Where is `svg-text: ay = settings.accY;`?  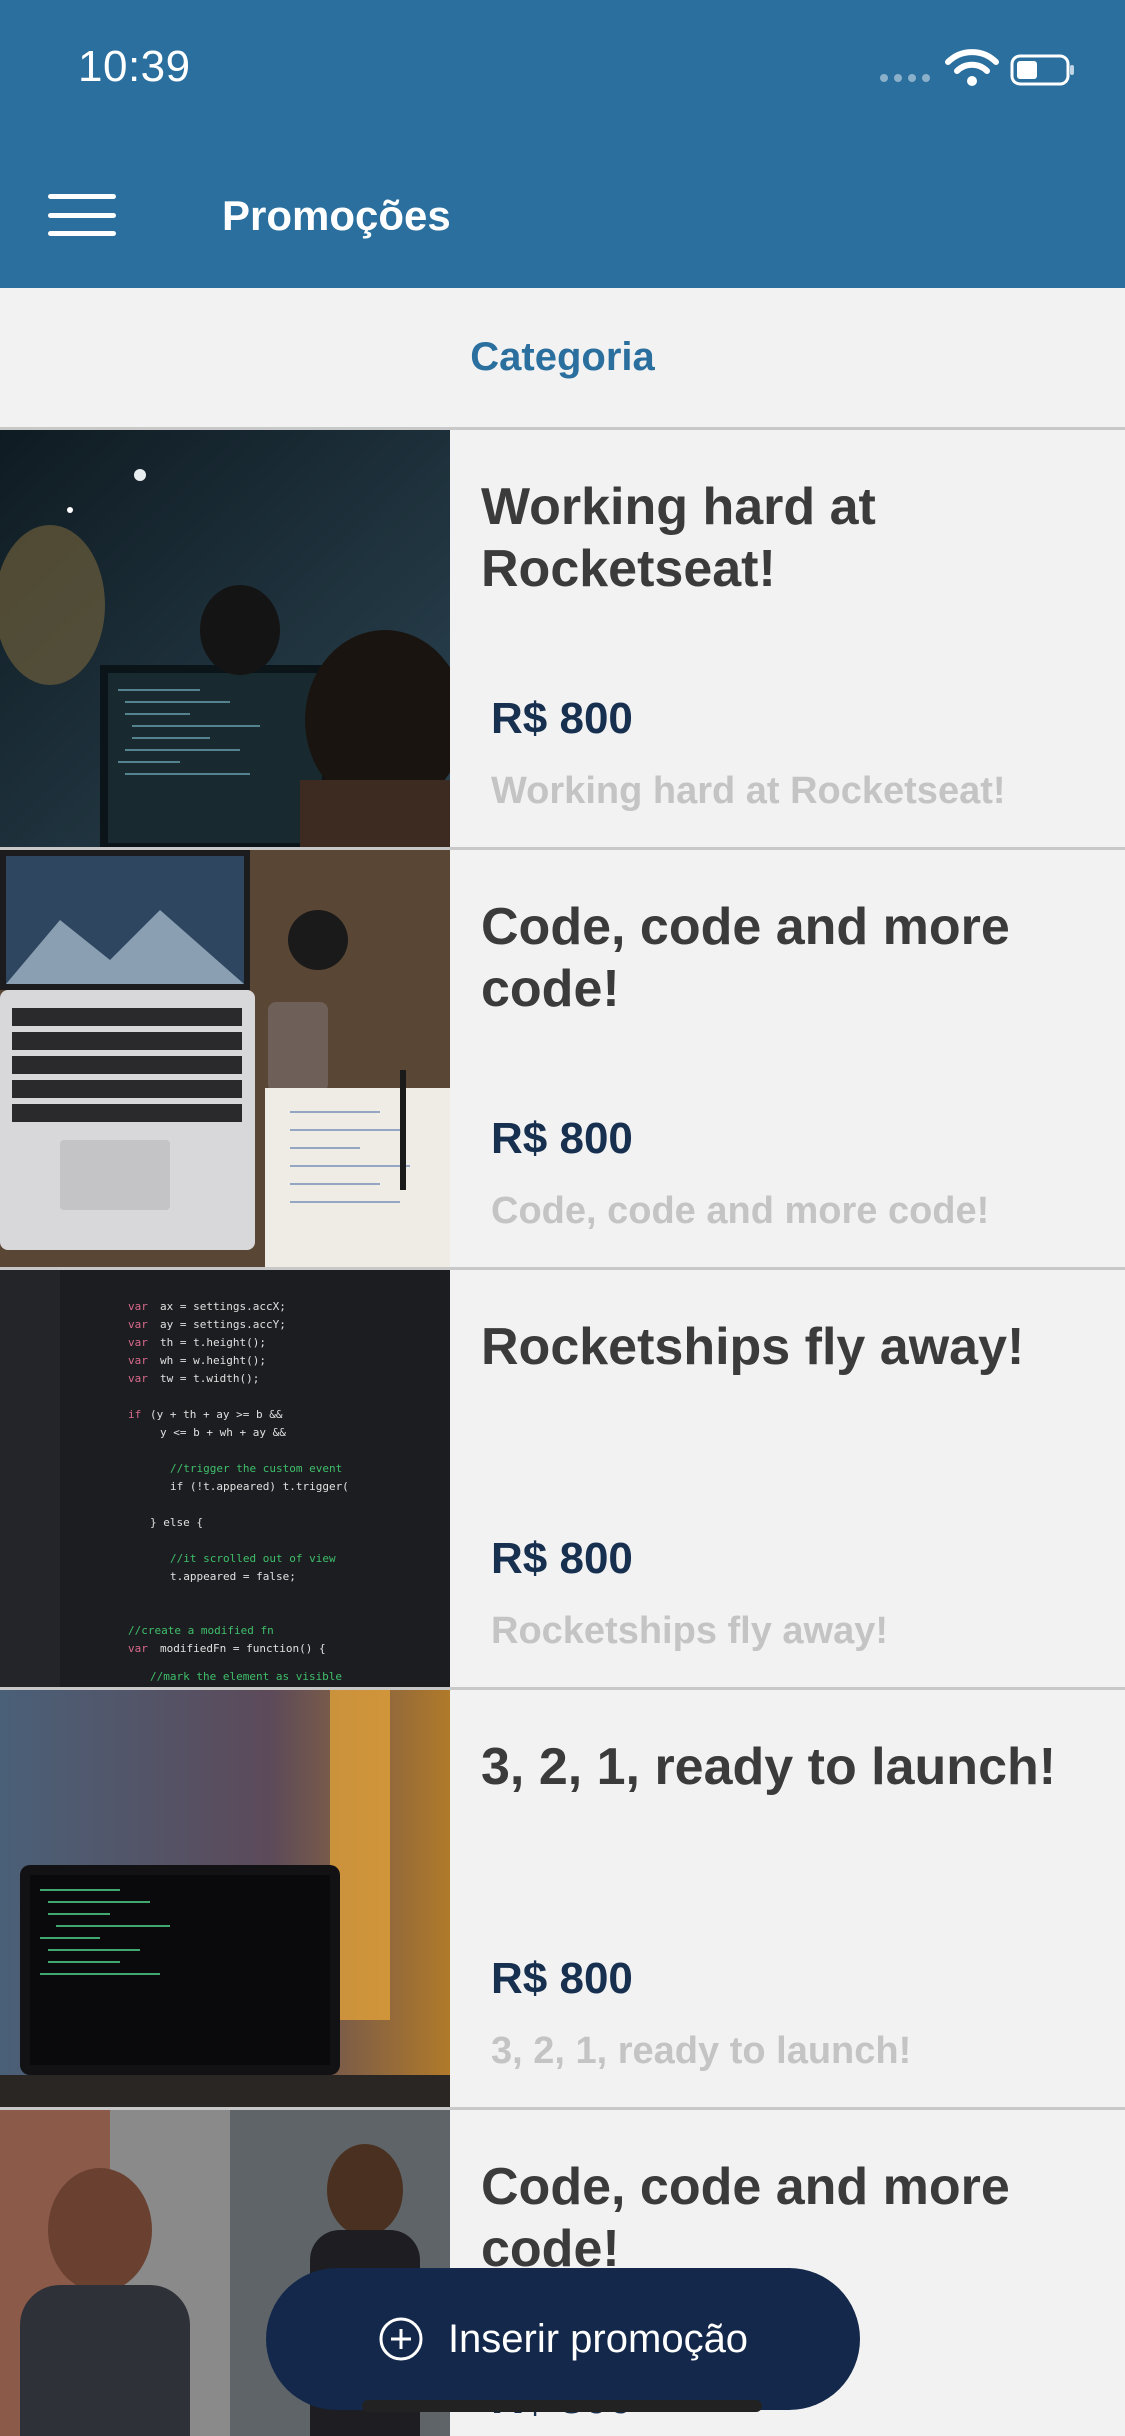
svg-text: ay = settings.accY; is located at coordinates (223, 1324).